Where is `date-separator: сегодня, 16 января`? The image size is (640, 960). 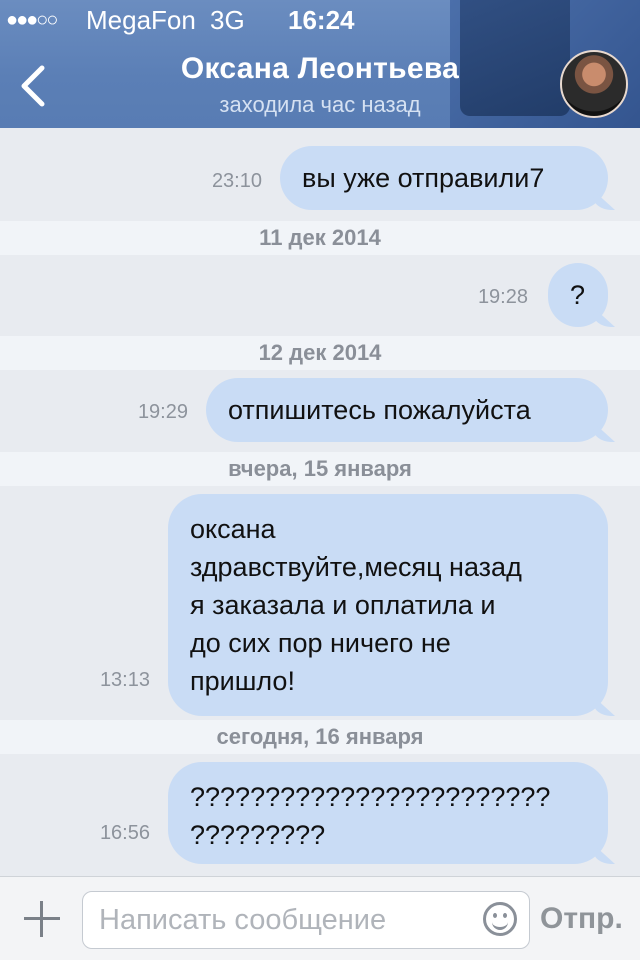
date-separator: сегодня, 16 января is located at coordinates (320, 737).